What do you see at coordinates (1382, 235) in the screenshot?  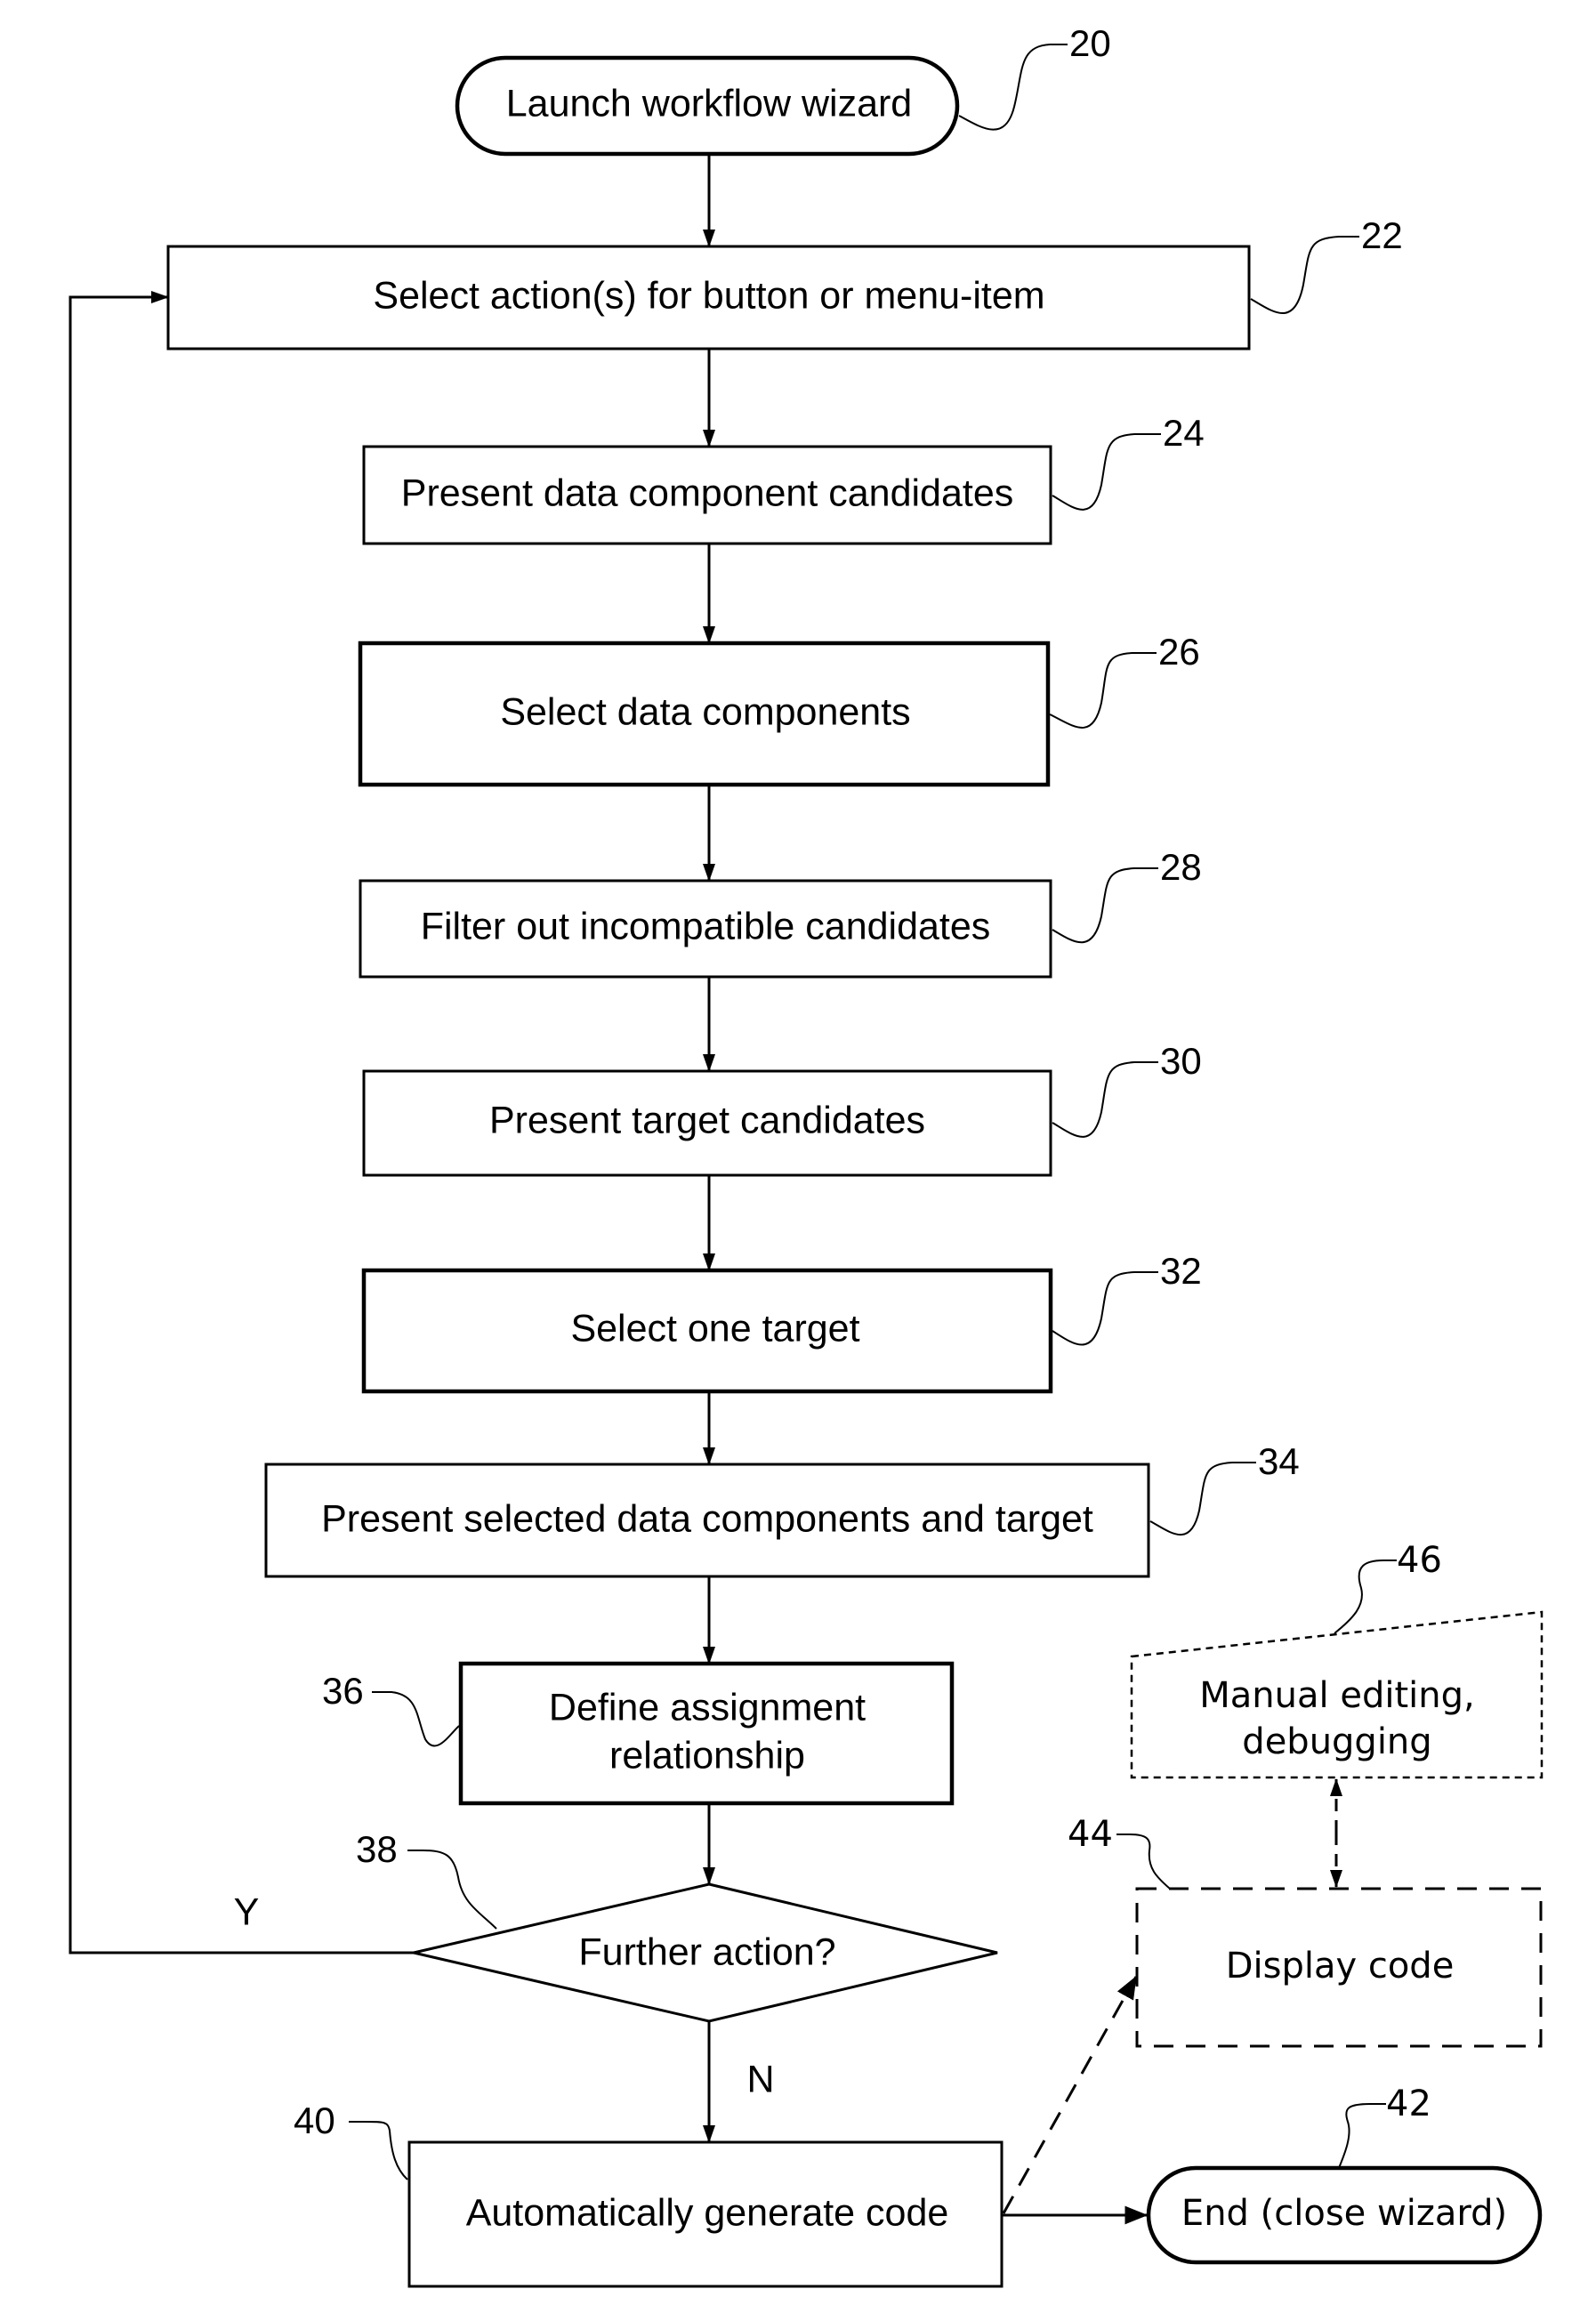 I see `ref-number-22: 22` at bounding box center [1382, 235].